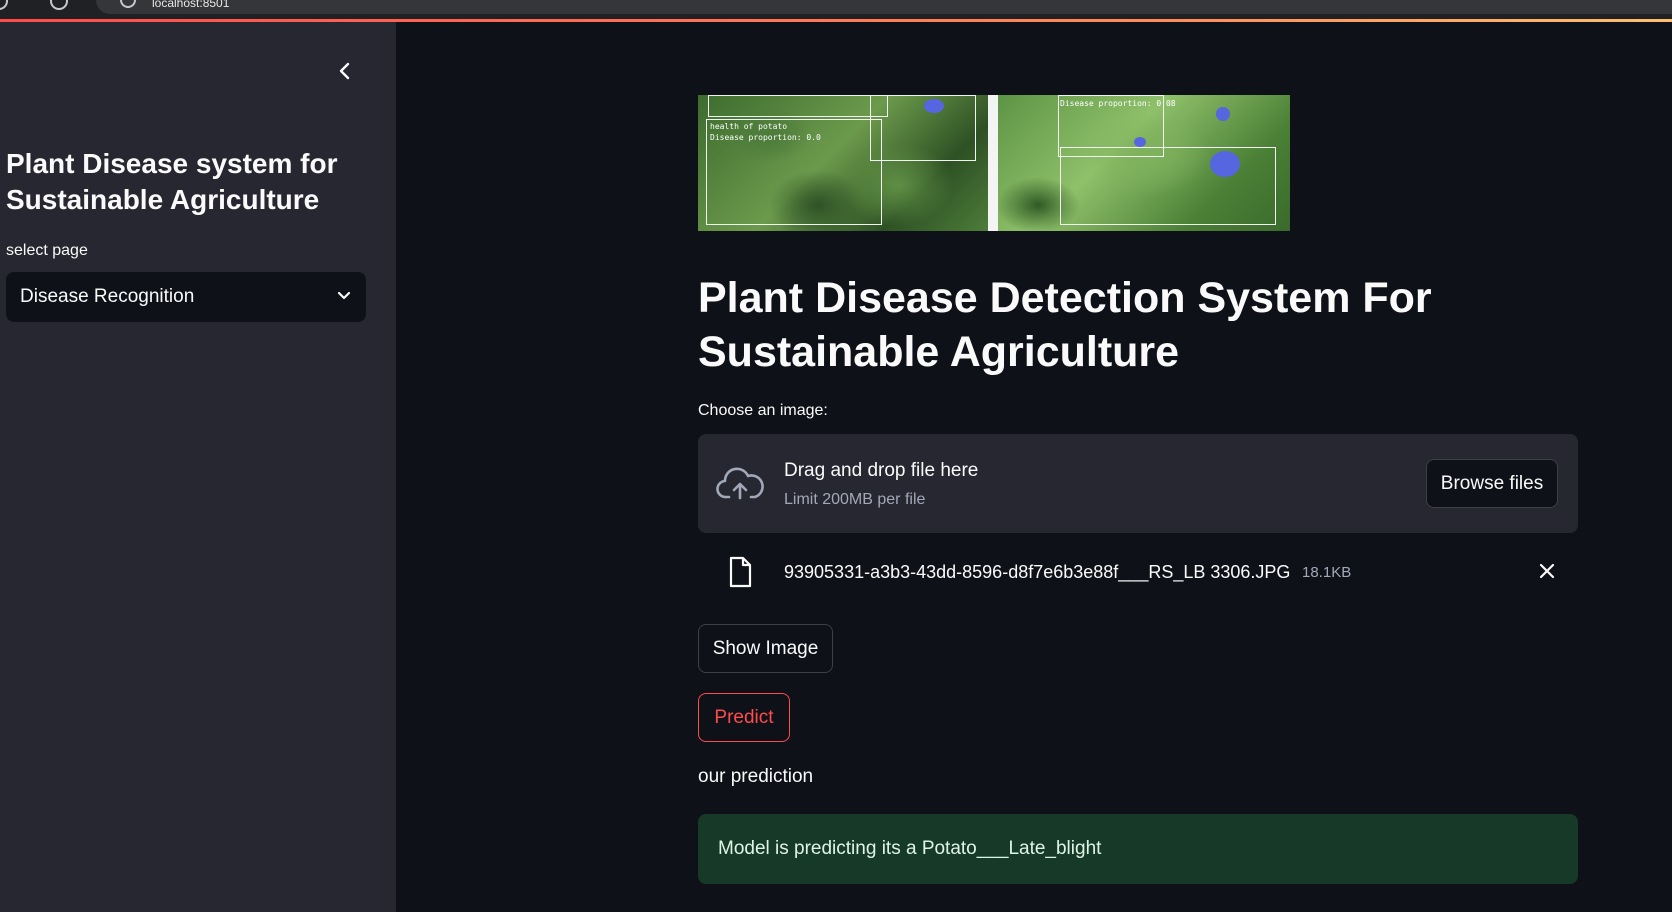 The height and width of the screenshot is (912, 1672). I want to click on cloud-upload-icon, so click(740, 483).